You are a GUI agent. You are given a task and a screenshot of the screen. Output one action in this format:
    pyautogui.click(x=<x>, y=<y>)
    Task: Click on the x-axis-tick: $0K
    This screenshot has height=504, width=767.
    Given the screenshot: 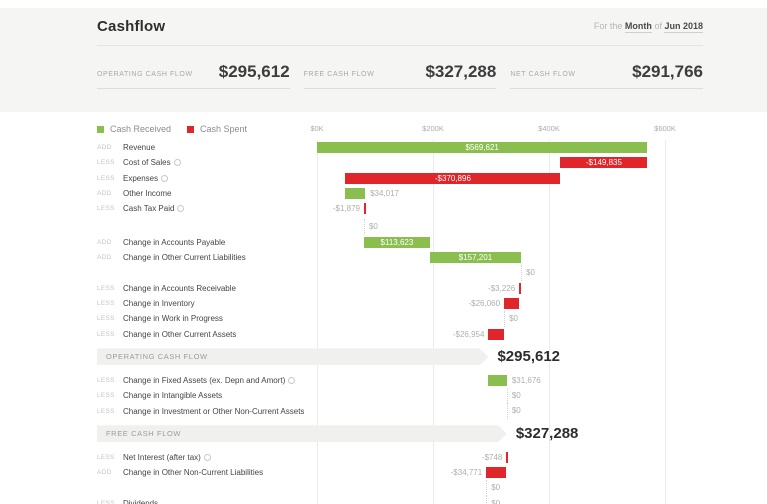 What is the action you would take?
    pyautogui.click(x=317, y=128)
    